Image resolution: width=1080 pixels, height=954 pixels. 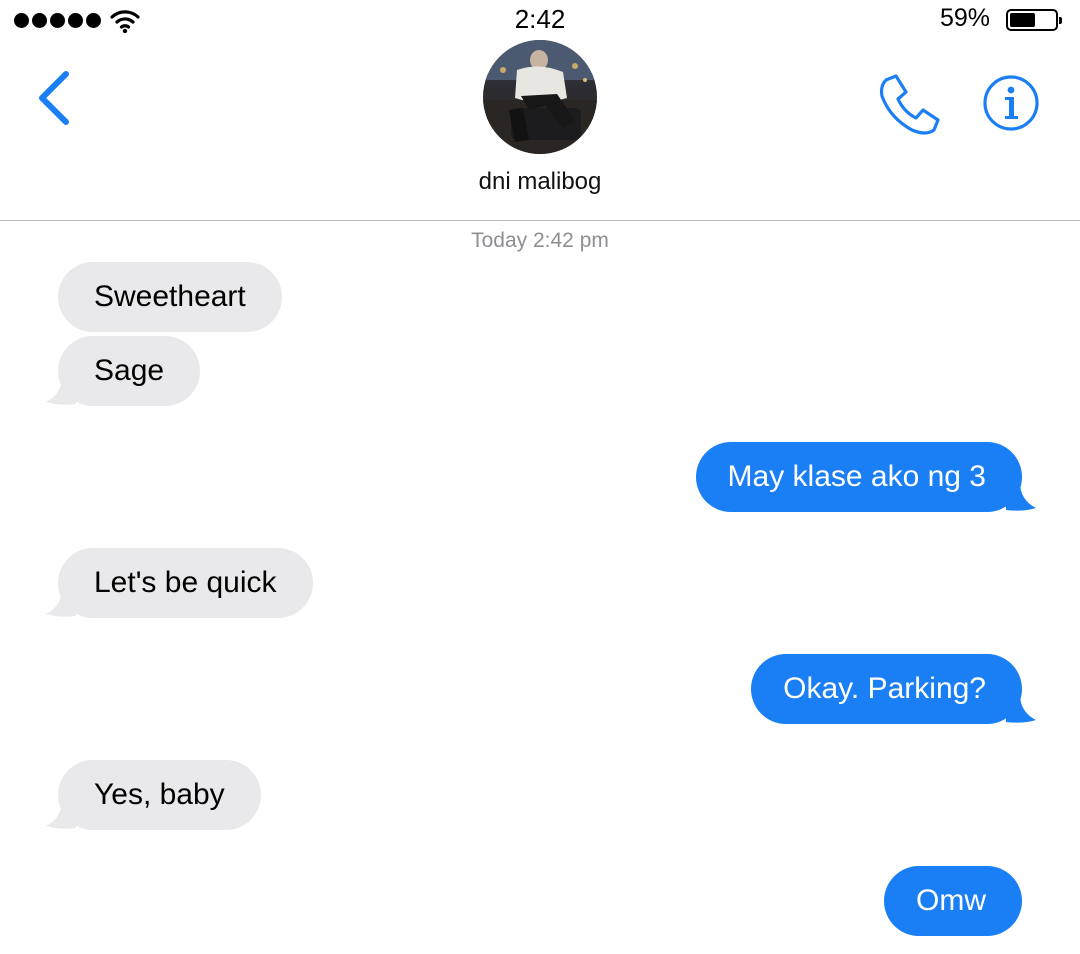 I want to click on phone-icon, so click(x=909, y=105).